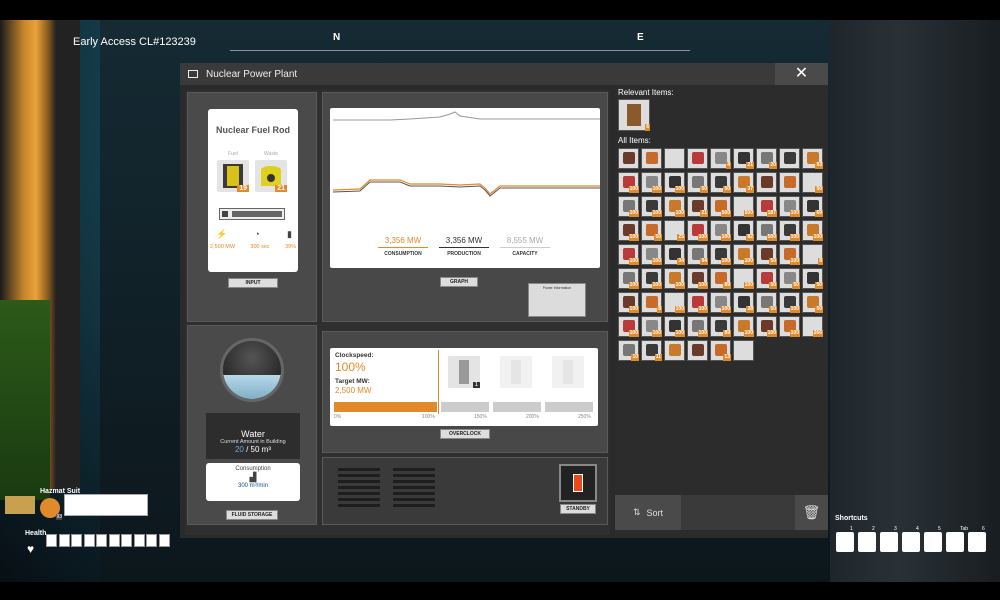 This screenshot has height=600, width=1000. Describe the element at coordinates (464, 372) in the screenshot. I see `shard-slot-1: 1` at that location.